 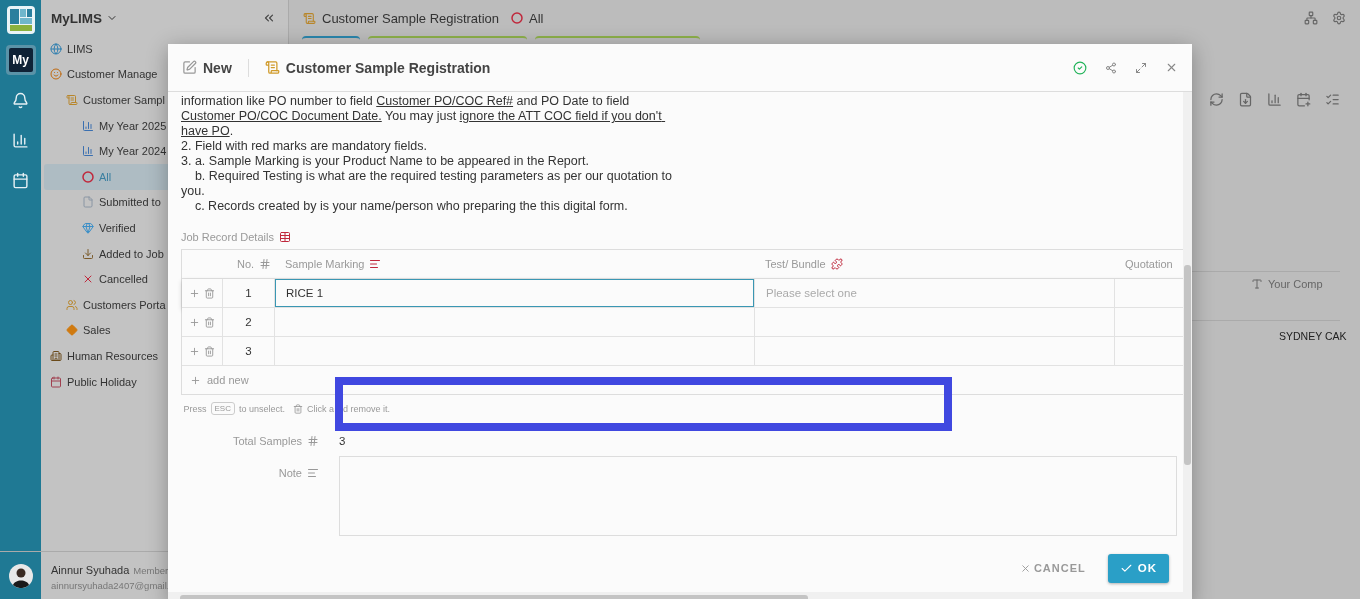 What do you see at coordinates (217, 67) in the screenshot?
I see `dialog-mode: New` at bounding box center [217, 67].